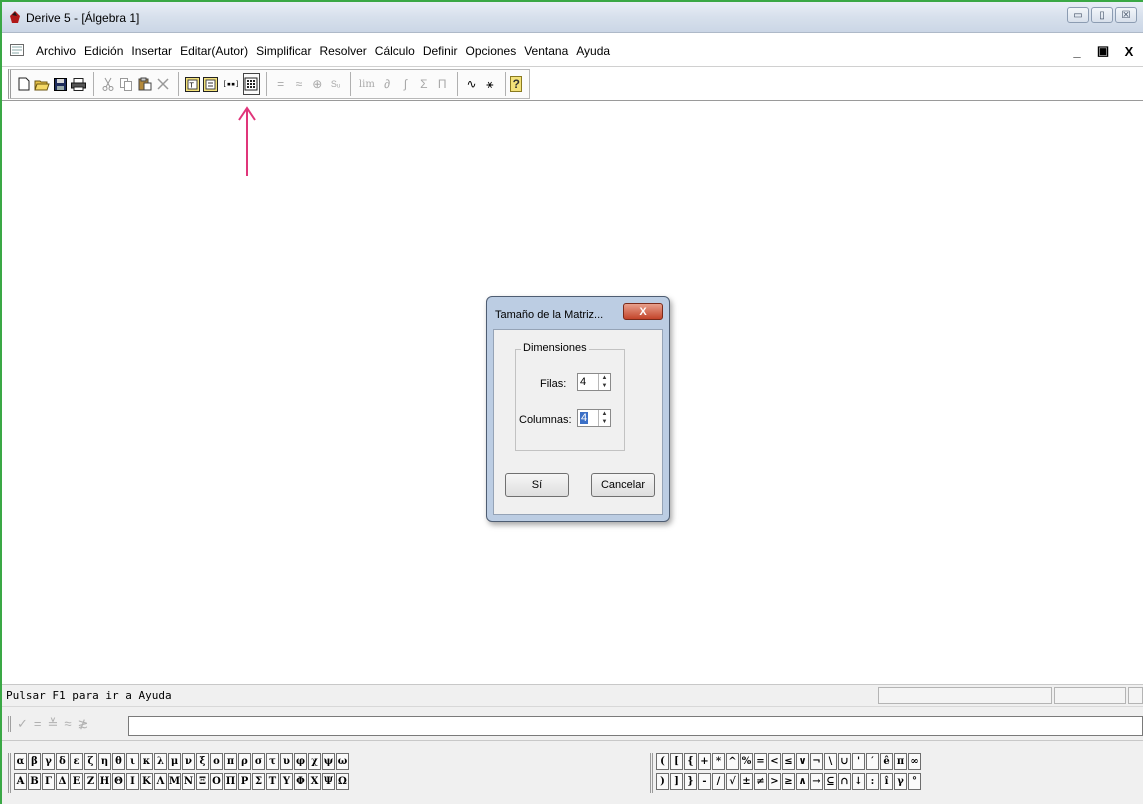 The width and height of the screenshot is (1143, 804). I want to click on symbol-button: ), so click(662, 781).